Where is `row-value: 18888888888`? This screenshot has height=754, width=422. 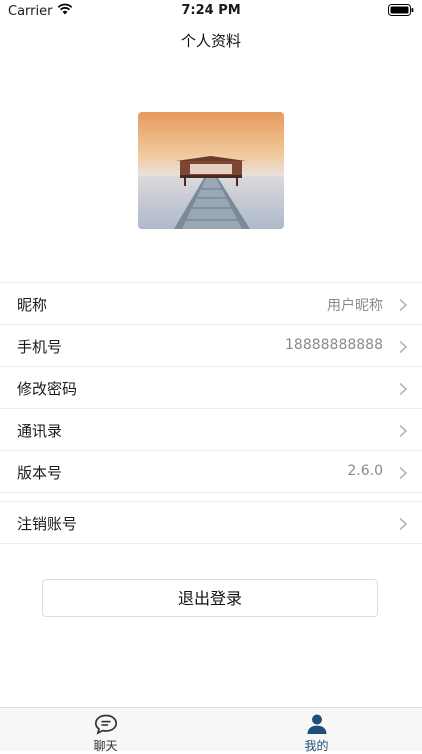 row-value: 18888888888 is located at coordinates (334, 345).